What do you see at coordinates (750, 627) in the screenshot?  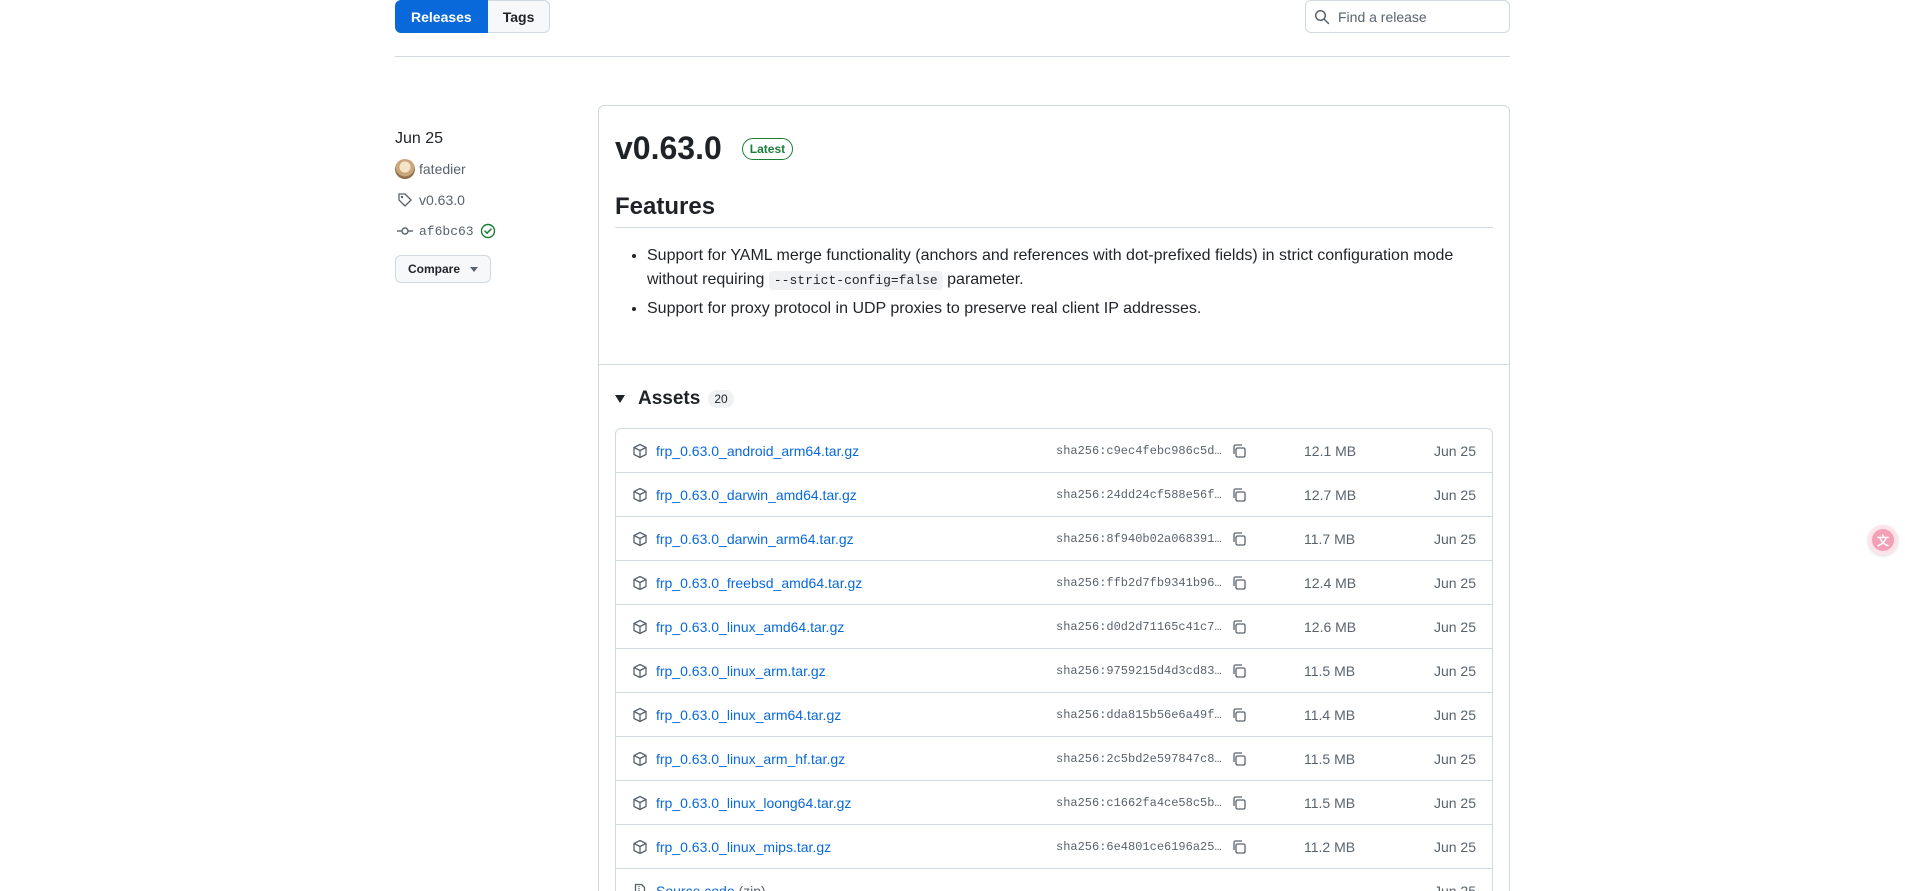 I see `asset-link: frp_0.63.0_linux_amd64.tar.gz` at bounding box center [750, 627].